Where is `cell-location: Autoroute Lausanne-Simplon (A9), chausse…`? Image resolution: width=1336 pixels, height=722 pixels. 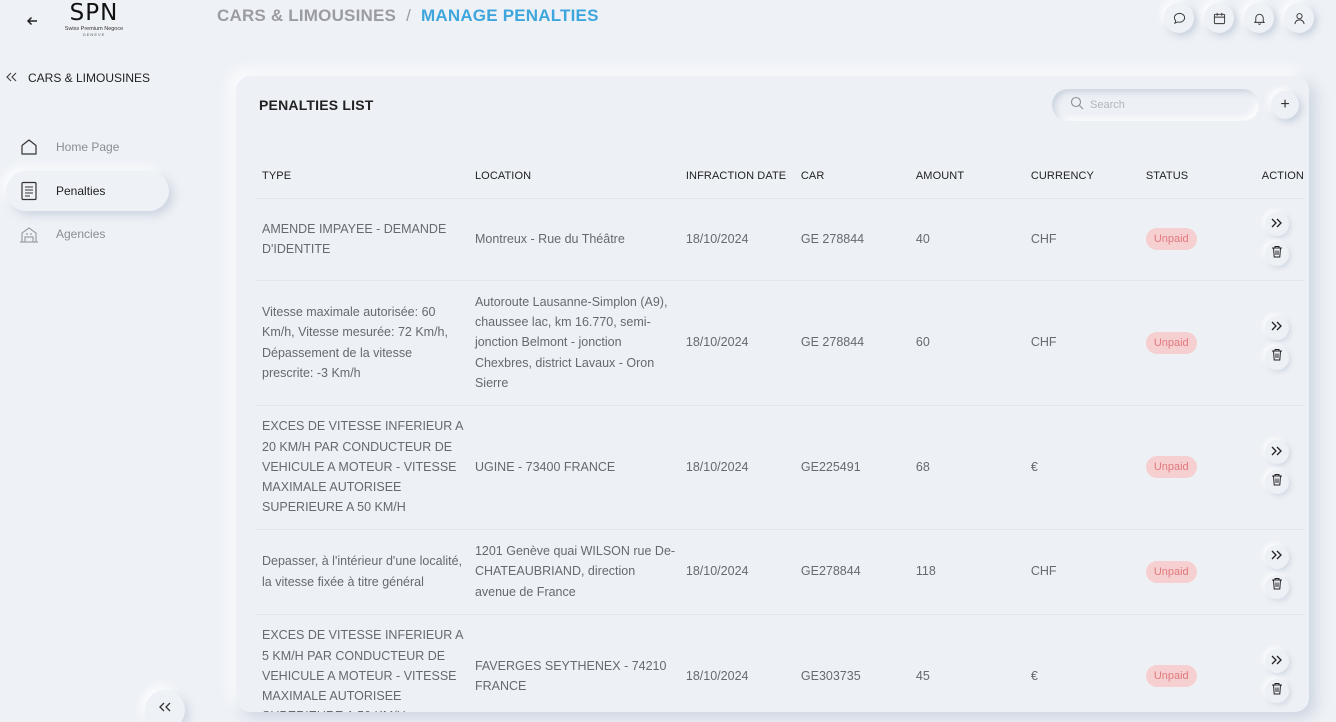
cell-location: Autoroute Lausanne-Simplon (A9), chausse… is located at coordinates (574, 343).